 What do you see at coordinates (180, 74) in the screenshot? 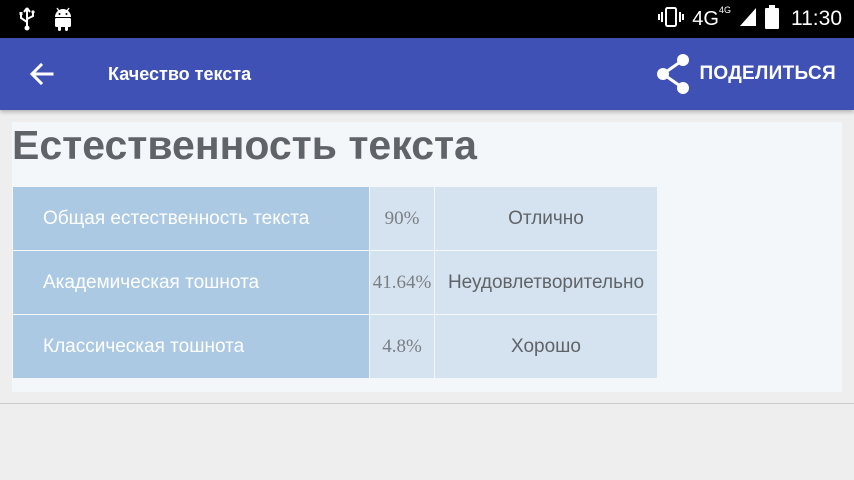
I see `page-title: Качество текста` at bounding box center [180, 74].